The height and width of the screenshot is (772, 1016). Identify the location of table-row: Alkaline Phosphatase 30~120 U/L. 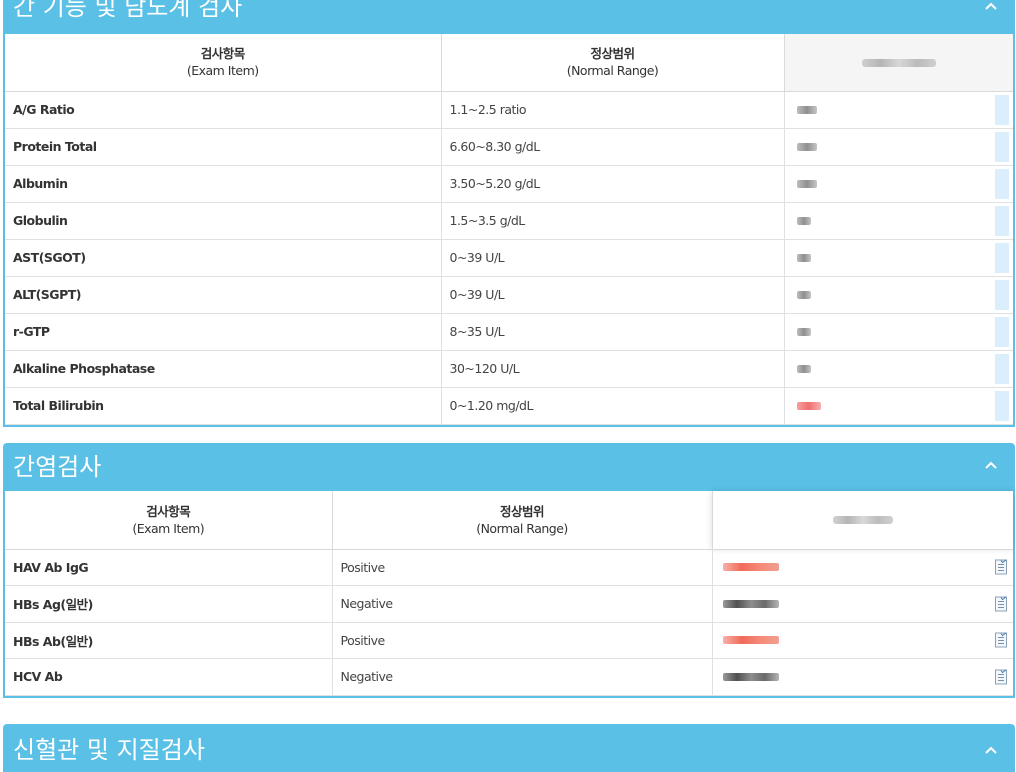
(509, 369).